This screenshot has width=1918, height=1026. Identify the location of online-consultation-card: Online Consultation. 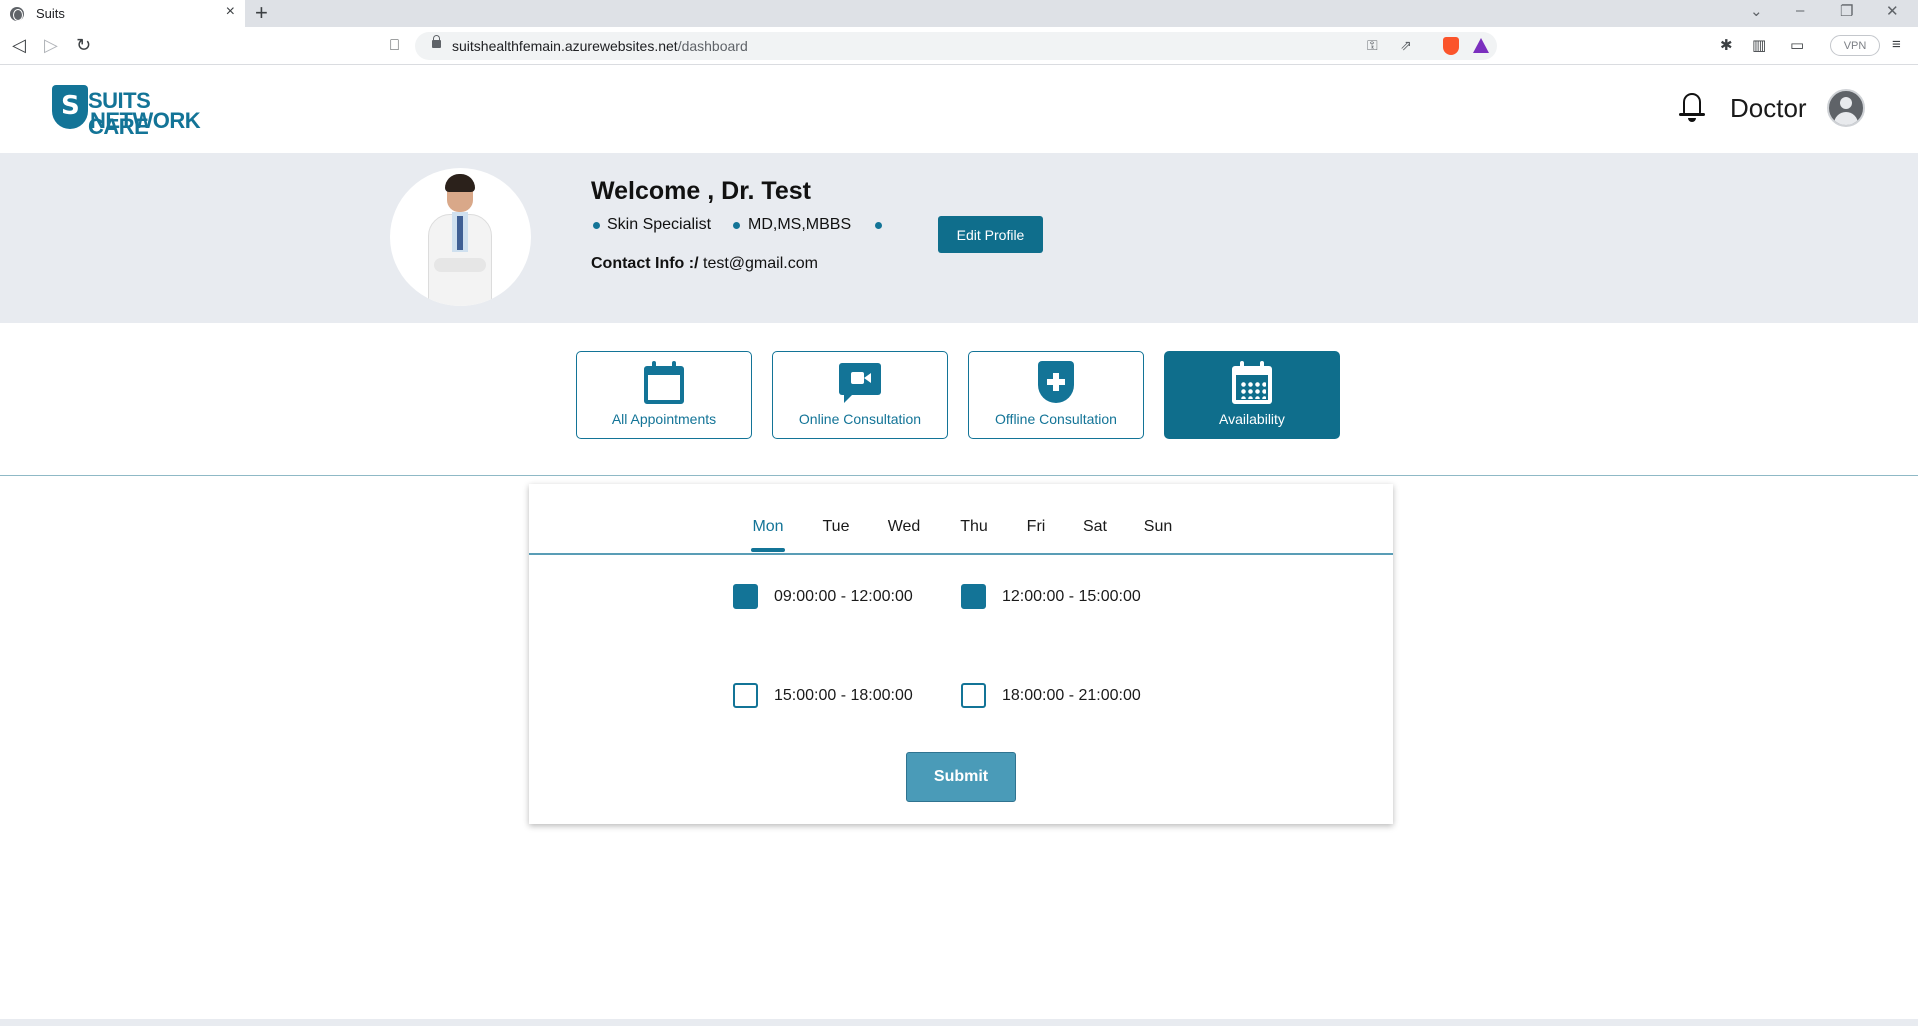
(860, 395).